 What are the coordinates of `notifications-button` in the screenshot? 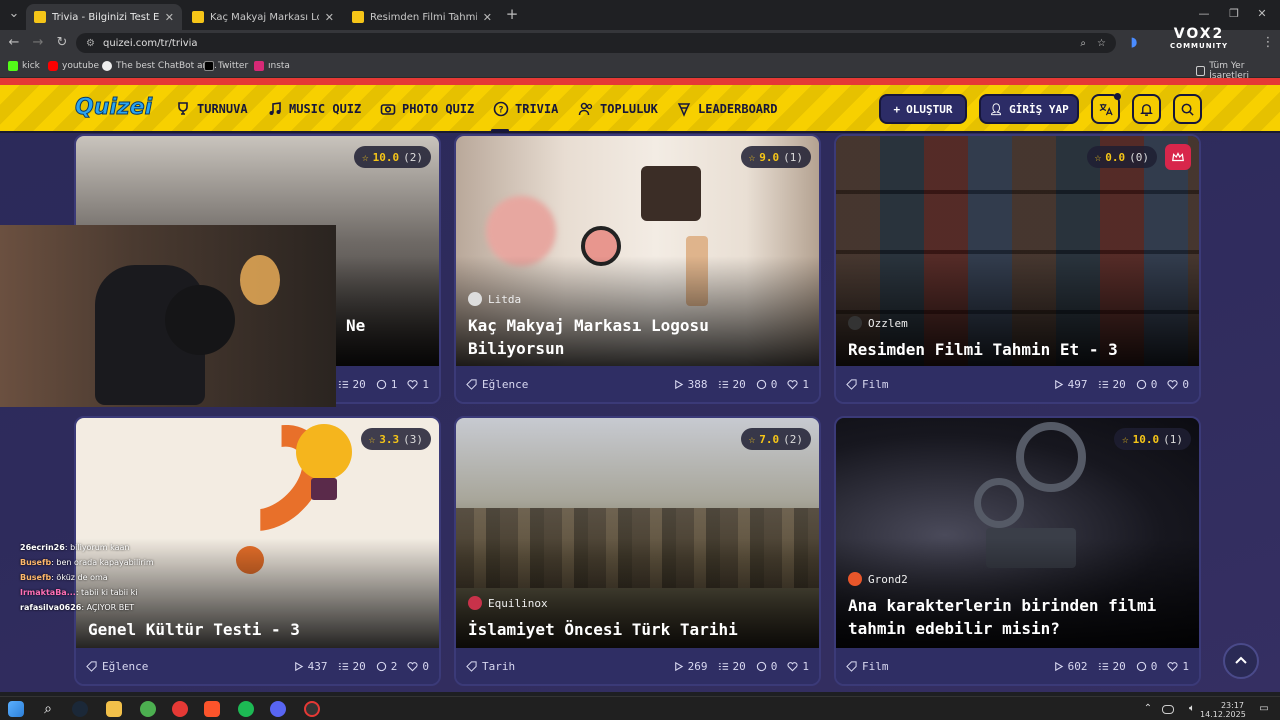 It's located at (1146, 109).